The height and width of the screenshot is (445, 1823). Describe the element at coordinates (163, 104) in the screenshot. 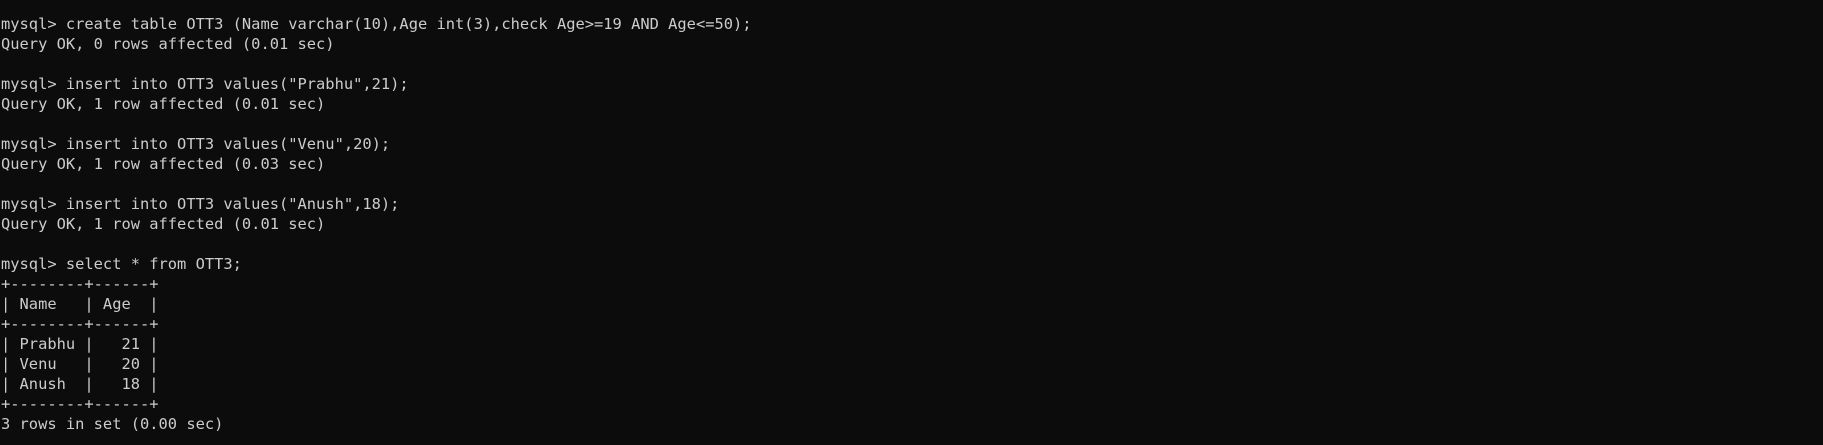

I see `query-result-insert-prabhu: Query OK, 1 row affected (0.01 sec)` at that location.